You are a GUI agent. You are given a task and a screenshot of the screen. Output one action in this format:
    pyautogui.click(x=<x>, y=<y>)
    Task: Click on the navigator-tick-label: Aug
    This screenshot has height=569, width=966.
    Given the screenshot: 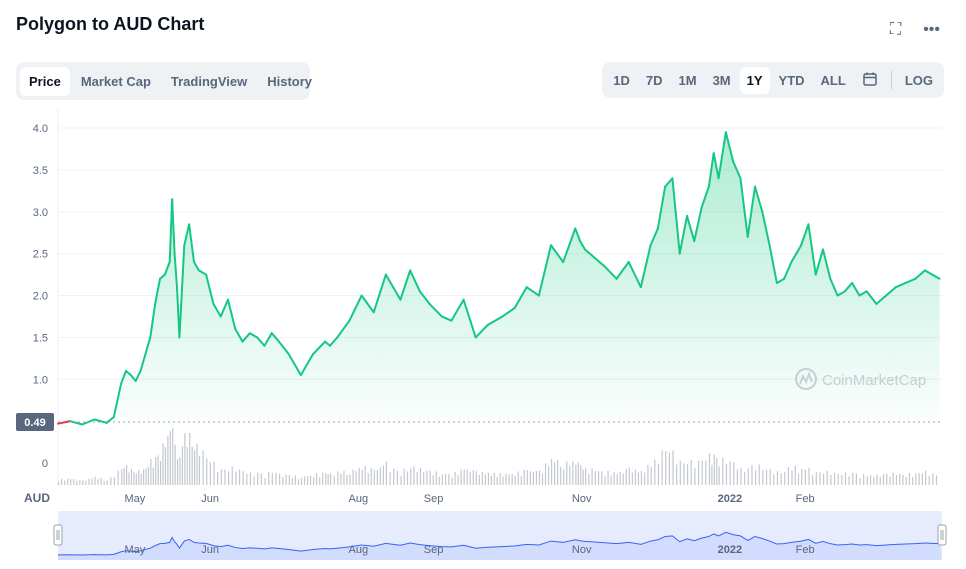 What is the action you would take?
    pyautogui.click(x=358, y=550)
    